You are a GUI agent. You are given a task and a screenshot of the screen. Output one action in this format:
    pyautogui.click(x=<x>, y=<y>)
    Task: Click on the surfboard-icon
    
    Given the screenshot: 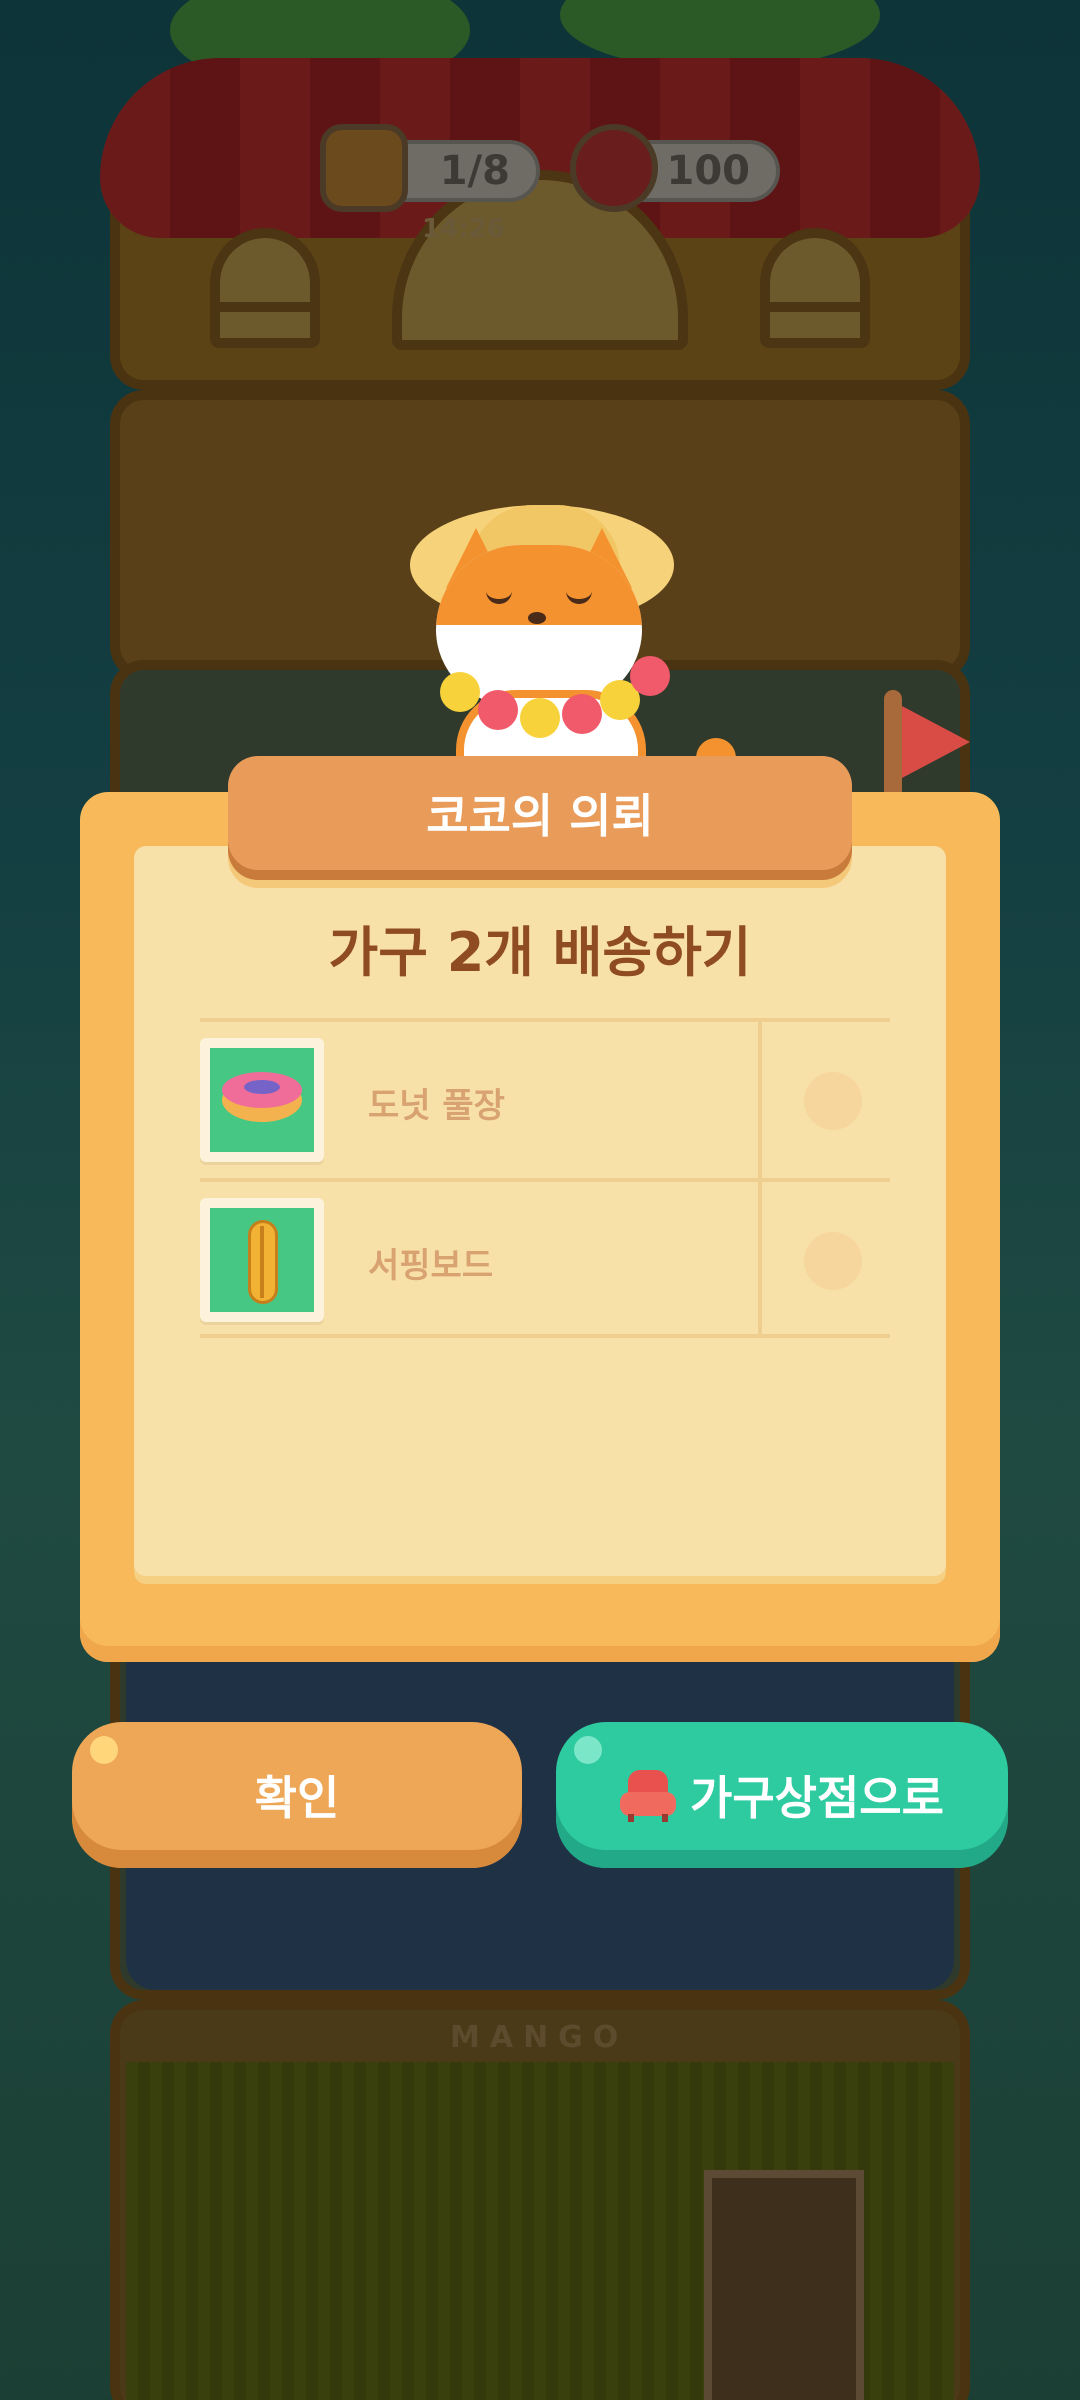 What is the action you would take?
    pyautogui.click(x=262, y=1260)
    